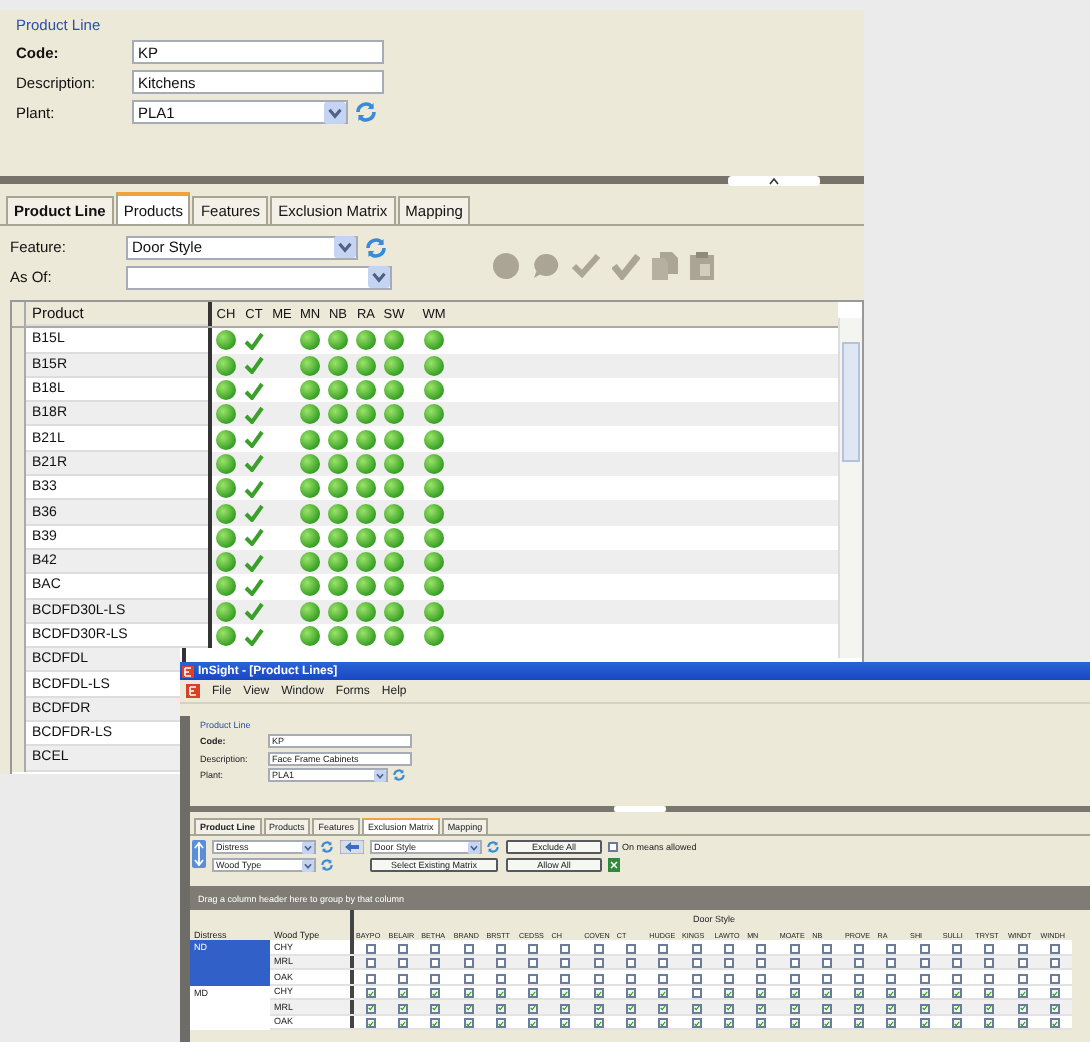 The height and width of the screenshot is (1042, 1090). I want to click on scrollbar, so click(850, 488).